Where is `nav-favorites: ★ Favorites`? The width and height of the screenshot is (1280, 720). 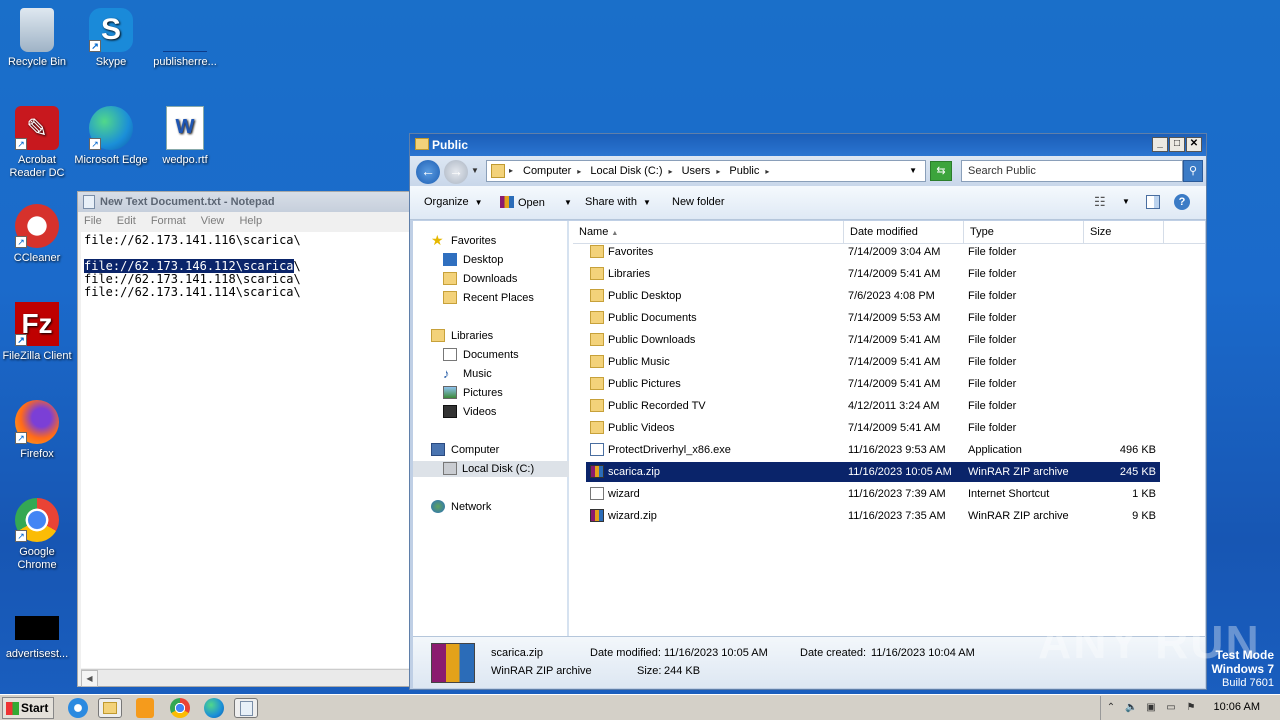 nav-favorites: ★ Favorites is located at coordinates (463, 241).